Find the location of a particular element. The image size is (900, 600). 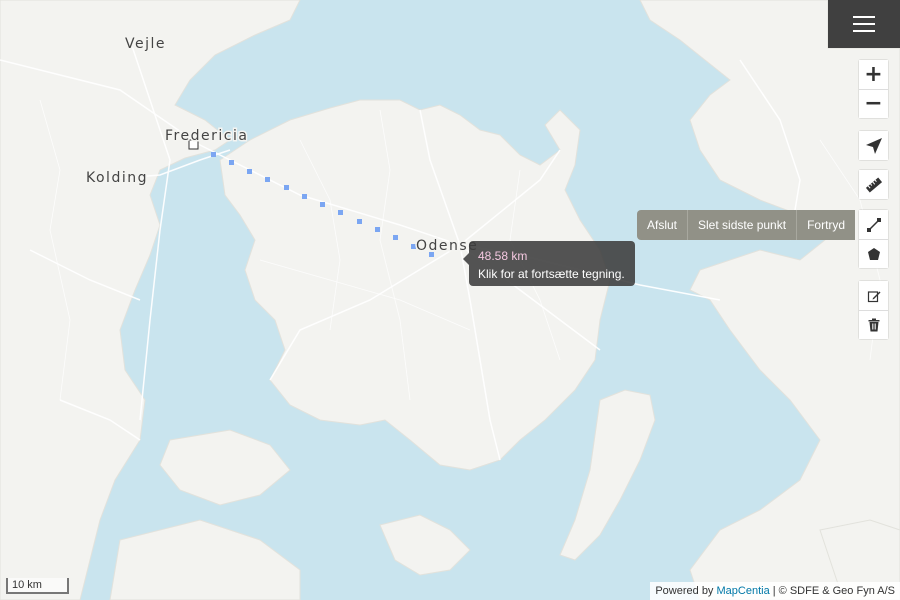

measure-button is located at coordinates (873, 184).